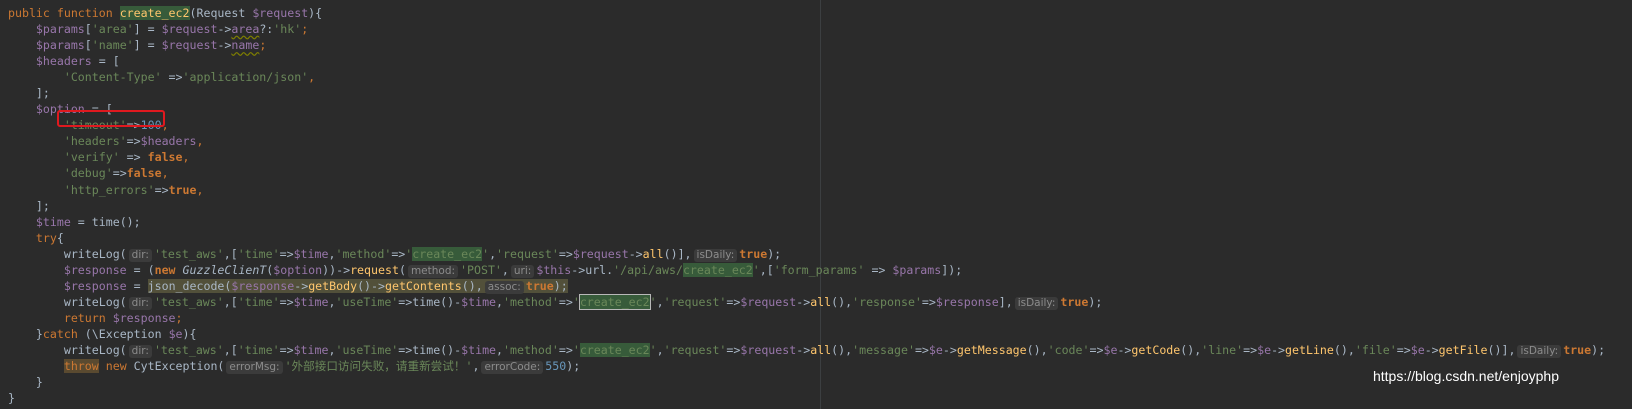  Describe the element at coordinates (221, 13) in the screenshot. I see `code-text: (Request` at that location.